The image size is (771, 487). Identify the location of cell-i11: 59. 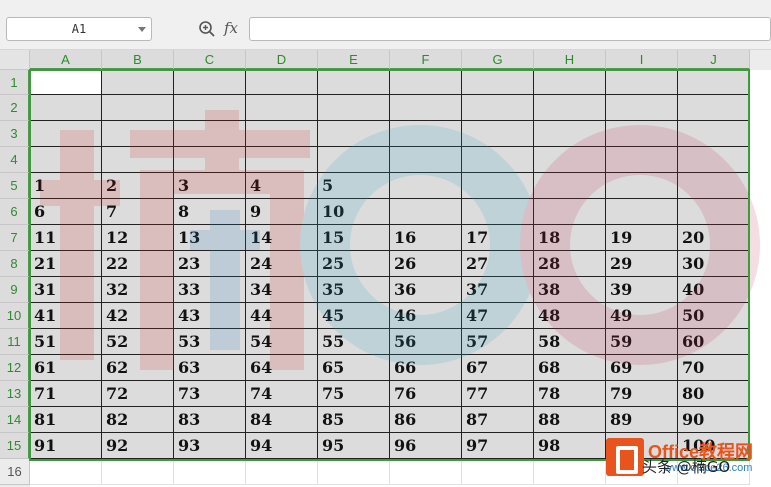
(642, 342).